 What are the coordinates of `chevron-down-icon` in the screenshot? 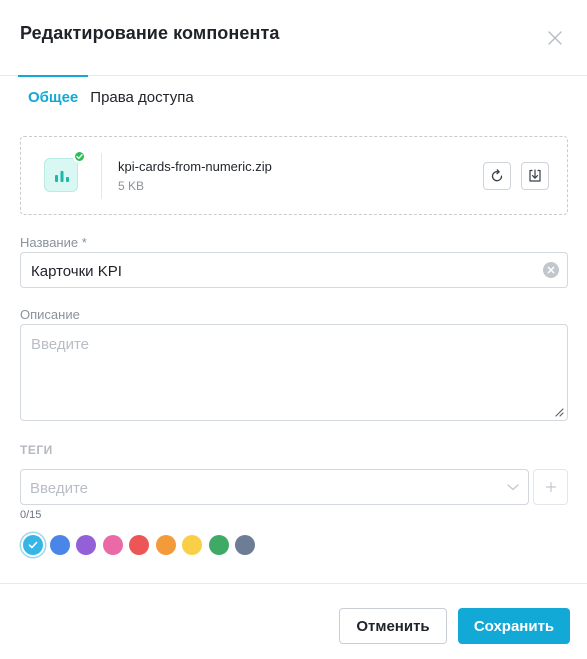 It's located at (513, 487).